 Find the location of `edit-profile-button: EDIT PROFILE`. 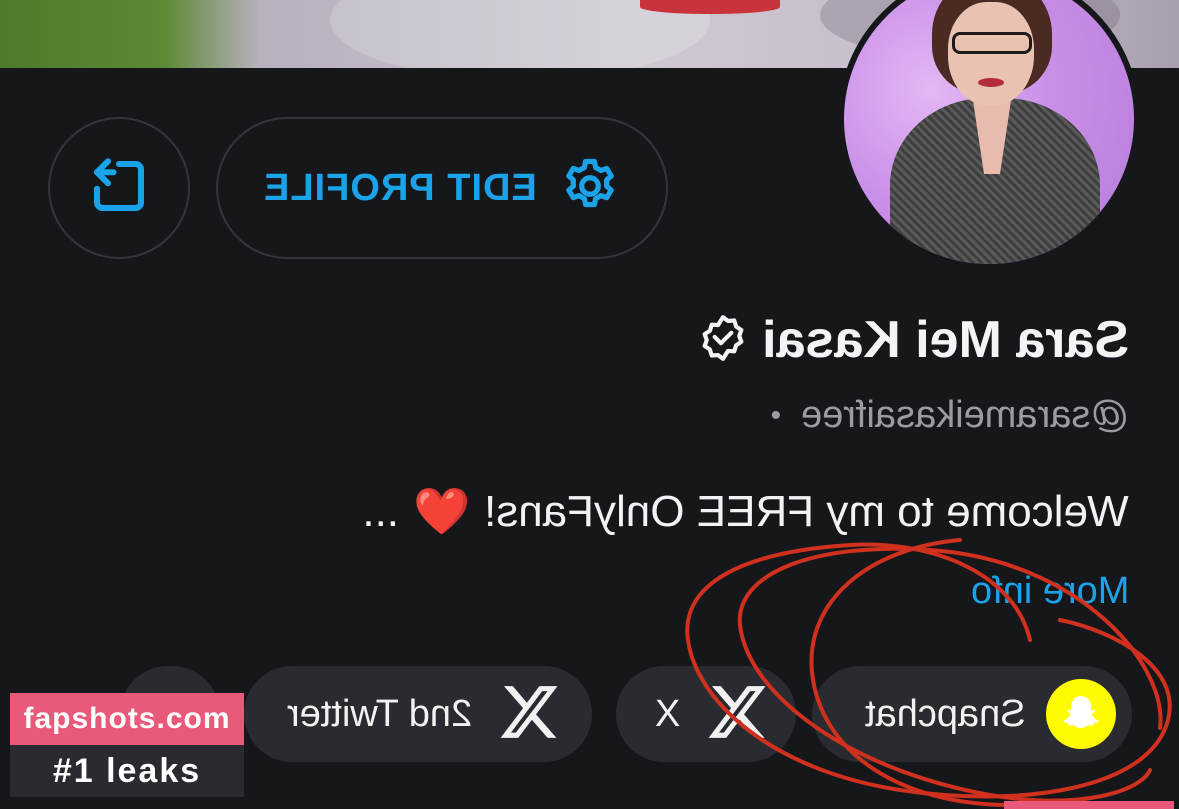

edit-profile-button: EDIT PROFILE is located at coordinates (442, 188).